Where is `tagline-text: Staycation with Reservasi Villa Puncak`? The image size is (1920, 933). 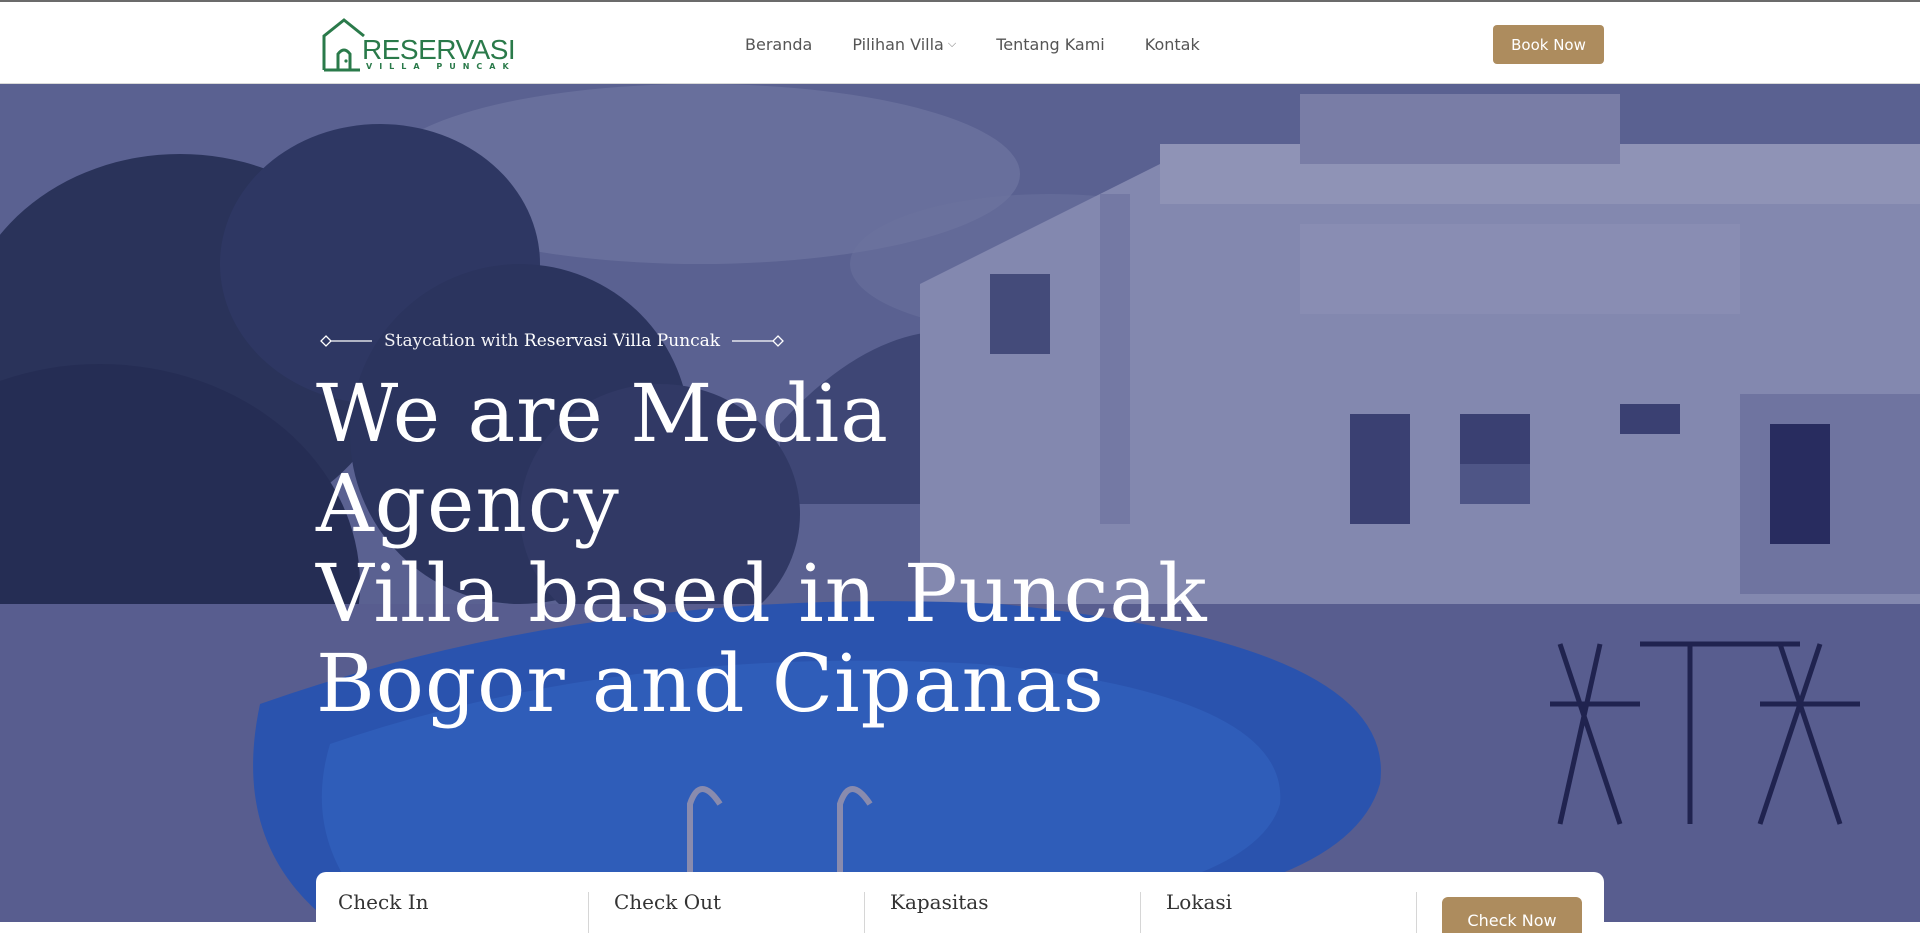
tagline-text: Staycation with Reservasi Villa Puncak is located at coordinates (552, 341).